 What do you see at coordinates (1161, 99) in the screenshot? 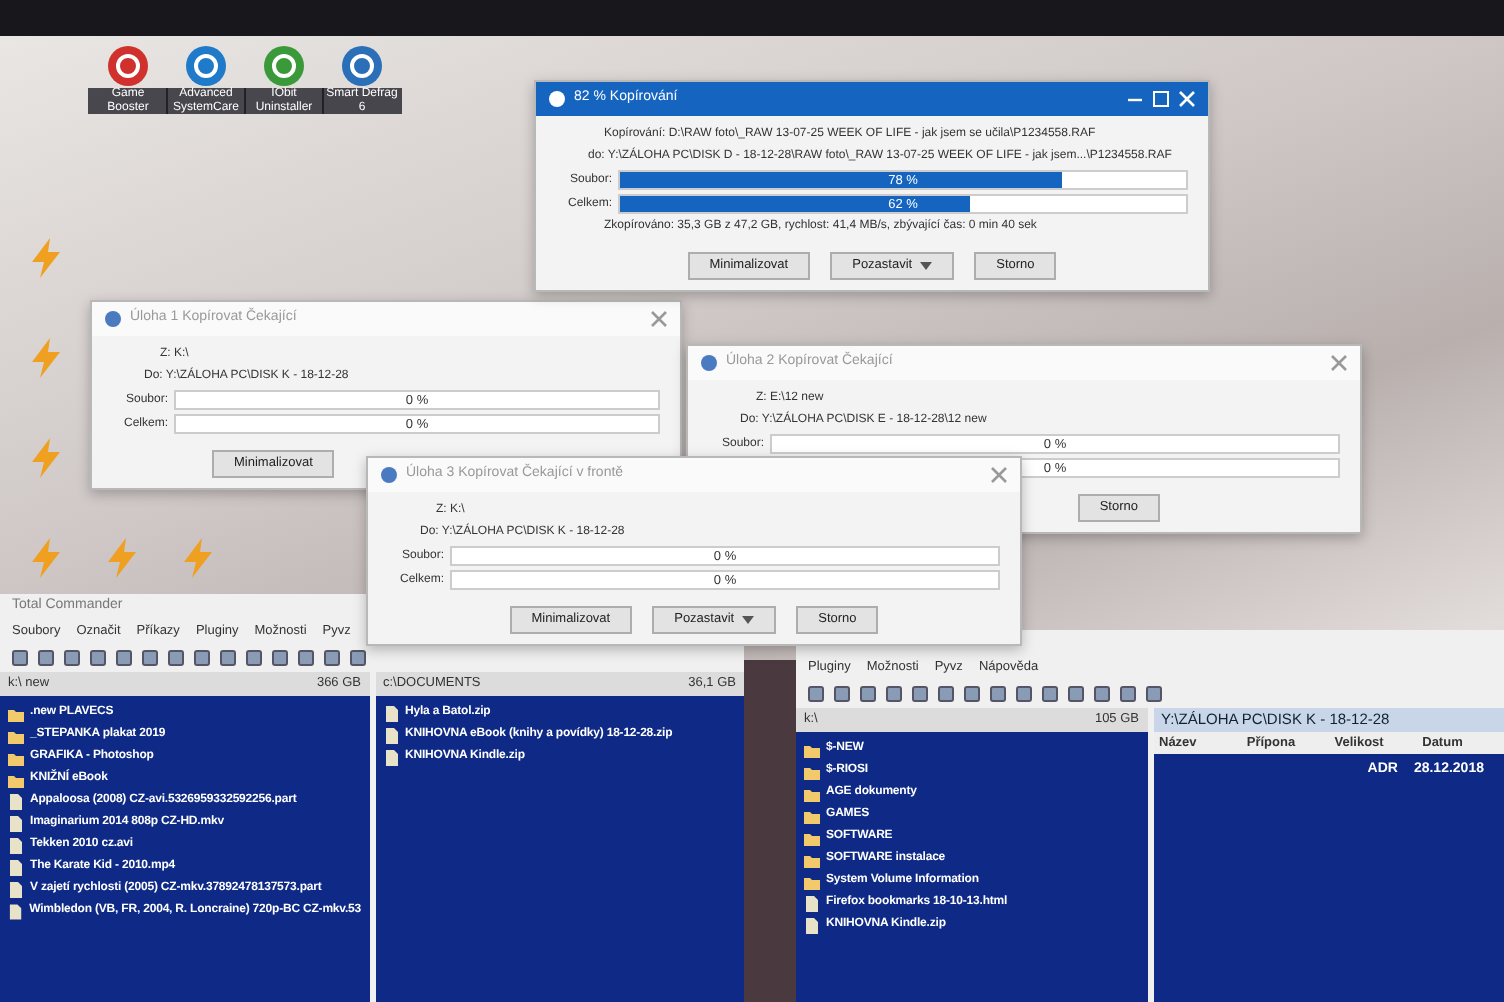
I see `maximize-icon` at bounding box center [1161, 99].